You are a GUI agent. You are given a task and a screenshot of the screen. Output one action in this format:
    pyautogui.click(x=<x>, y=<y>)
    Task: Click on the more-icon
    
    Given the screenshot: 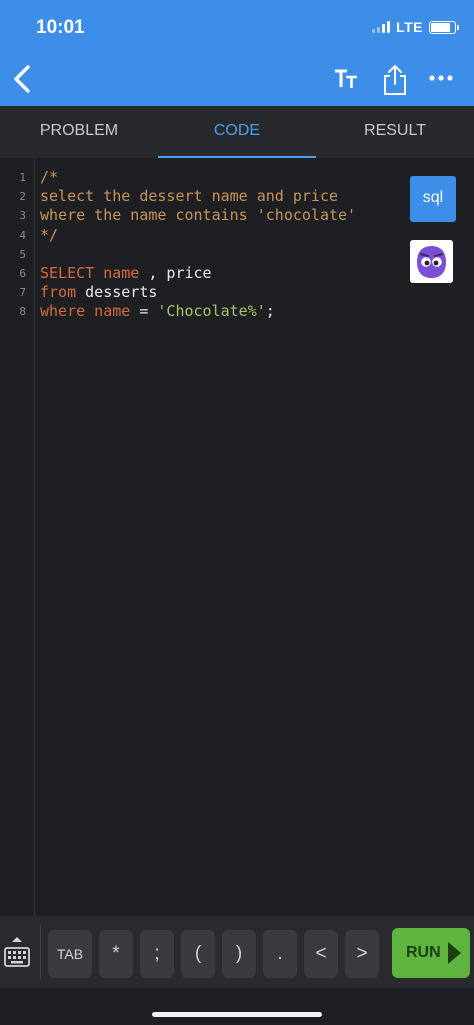 What is the action you would take?
    pyautogui.click(x=441, y=78)
    